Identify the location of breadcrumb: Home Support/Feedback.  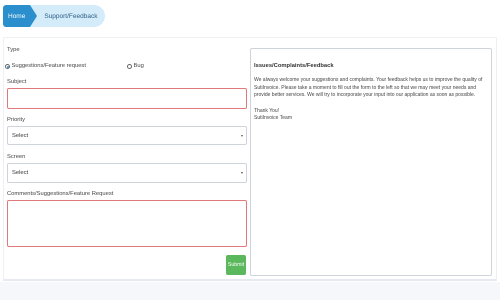
(54, 16).